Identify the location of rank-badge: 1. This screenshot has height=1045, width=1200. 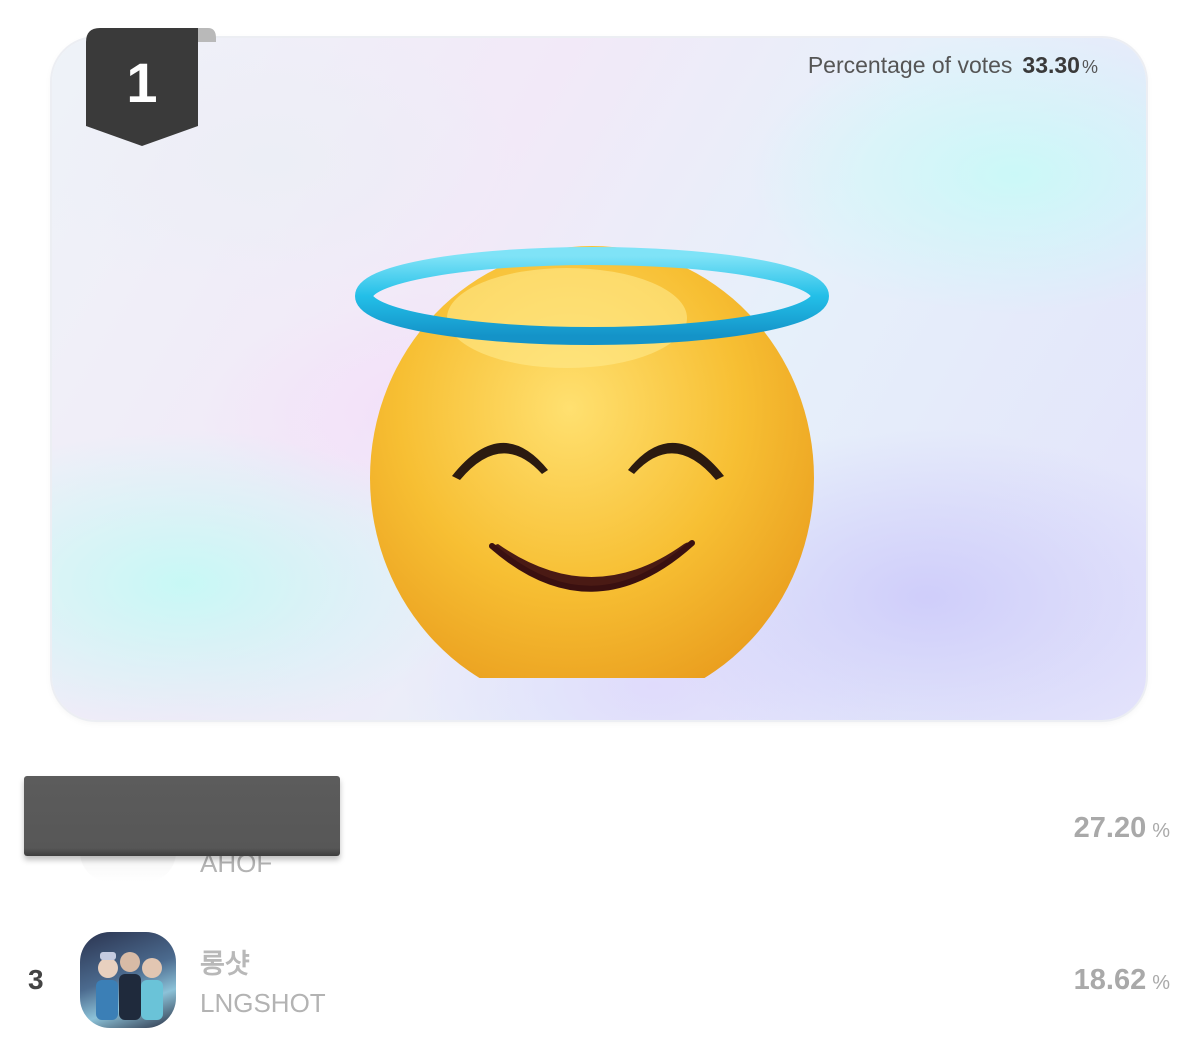
(151, 88).